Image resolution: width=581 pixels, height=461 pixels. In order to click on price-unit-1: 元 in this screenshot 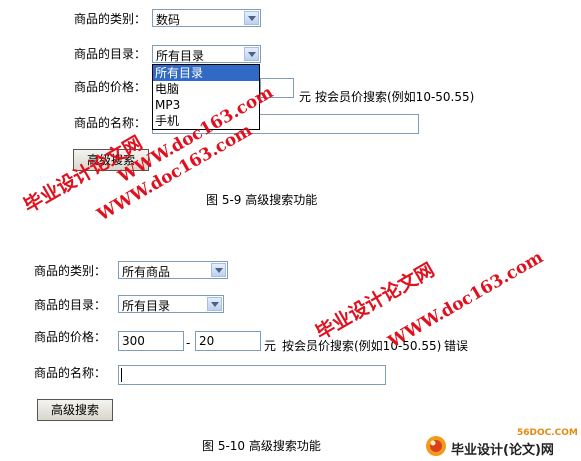, I will do `click(305, 97)`.